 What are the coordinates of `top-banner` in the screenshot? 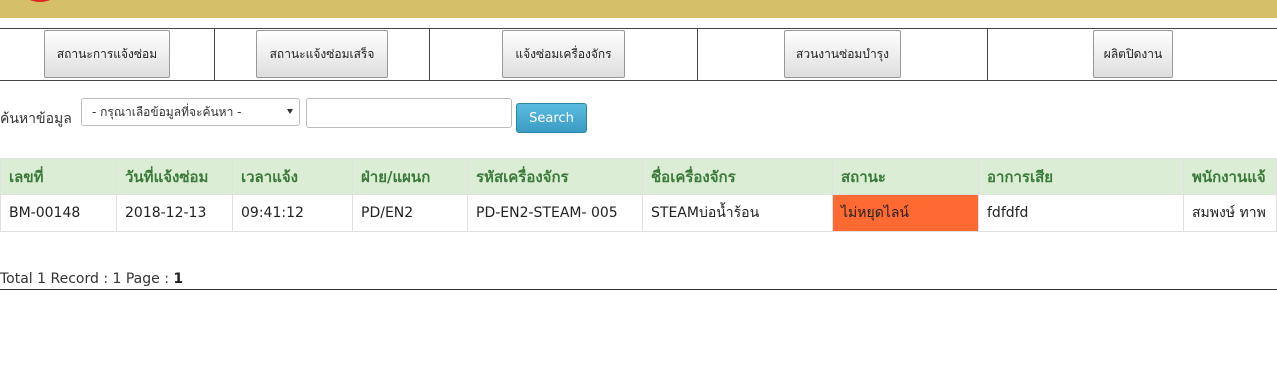 It's located at (638, 9).